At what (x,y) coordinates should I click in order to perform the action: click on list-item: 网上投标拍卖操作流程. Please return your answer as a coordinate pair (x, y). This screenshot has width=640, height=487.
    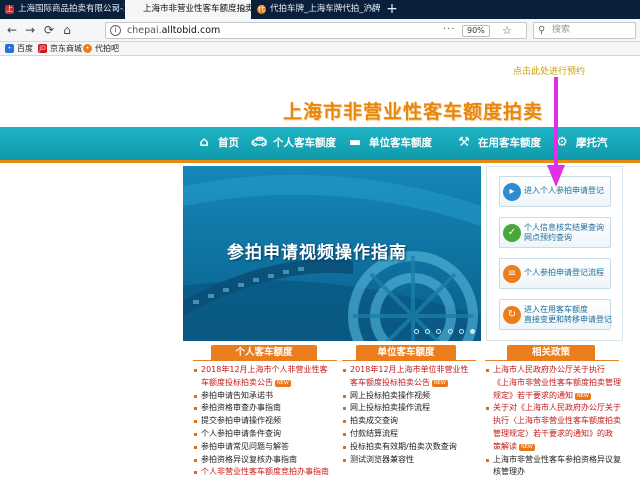
    Looking at the image, I should click on (405, 408).